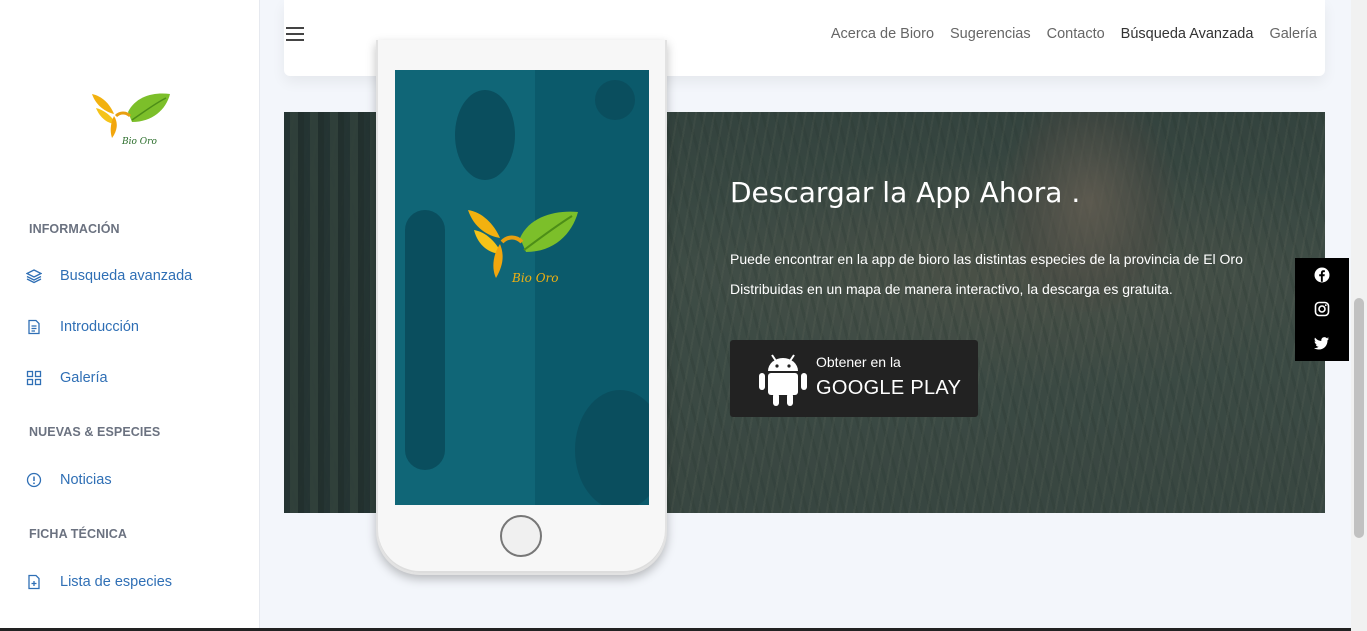 The height and width of the screenshot is (631, 1367). What do you see at coordinates (116, 582) in the screenshot?
I see `sidebar-item-label: Lista de especies` at bounding box center [116, 582].